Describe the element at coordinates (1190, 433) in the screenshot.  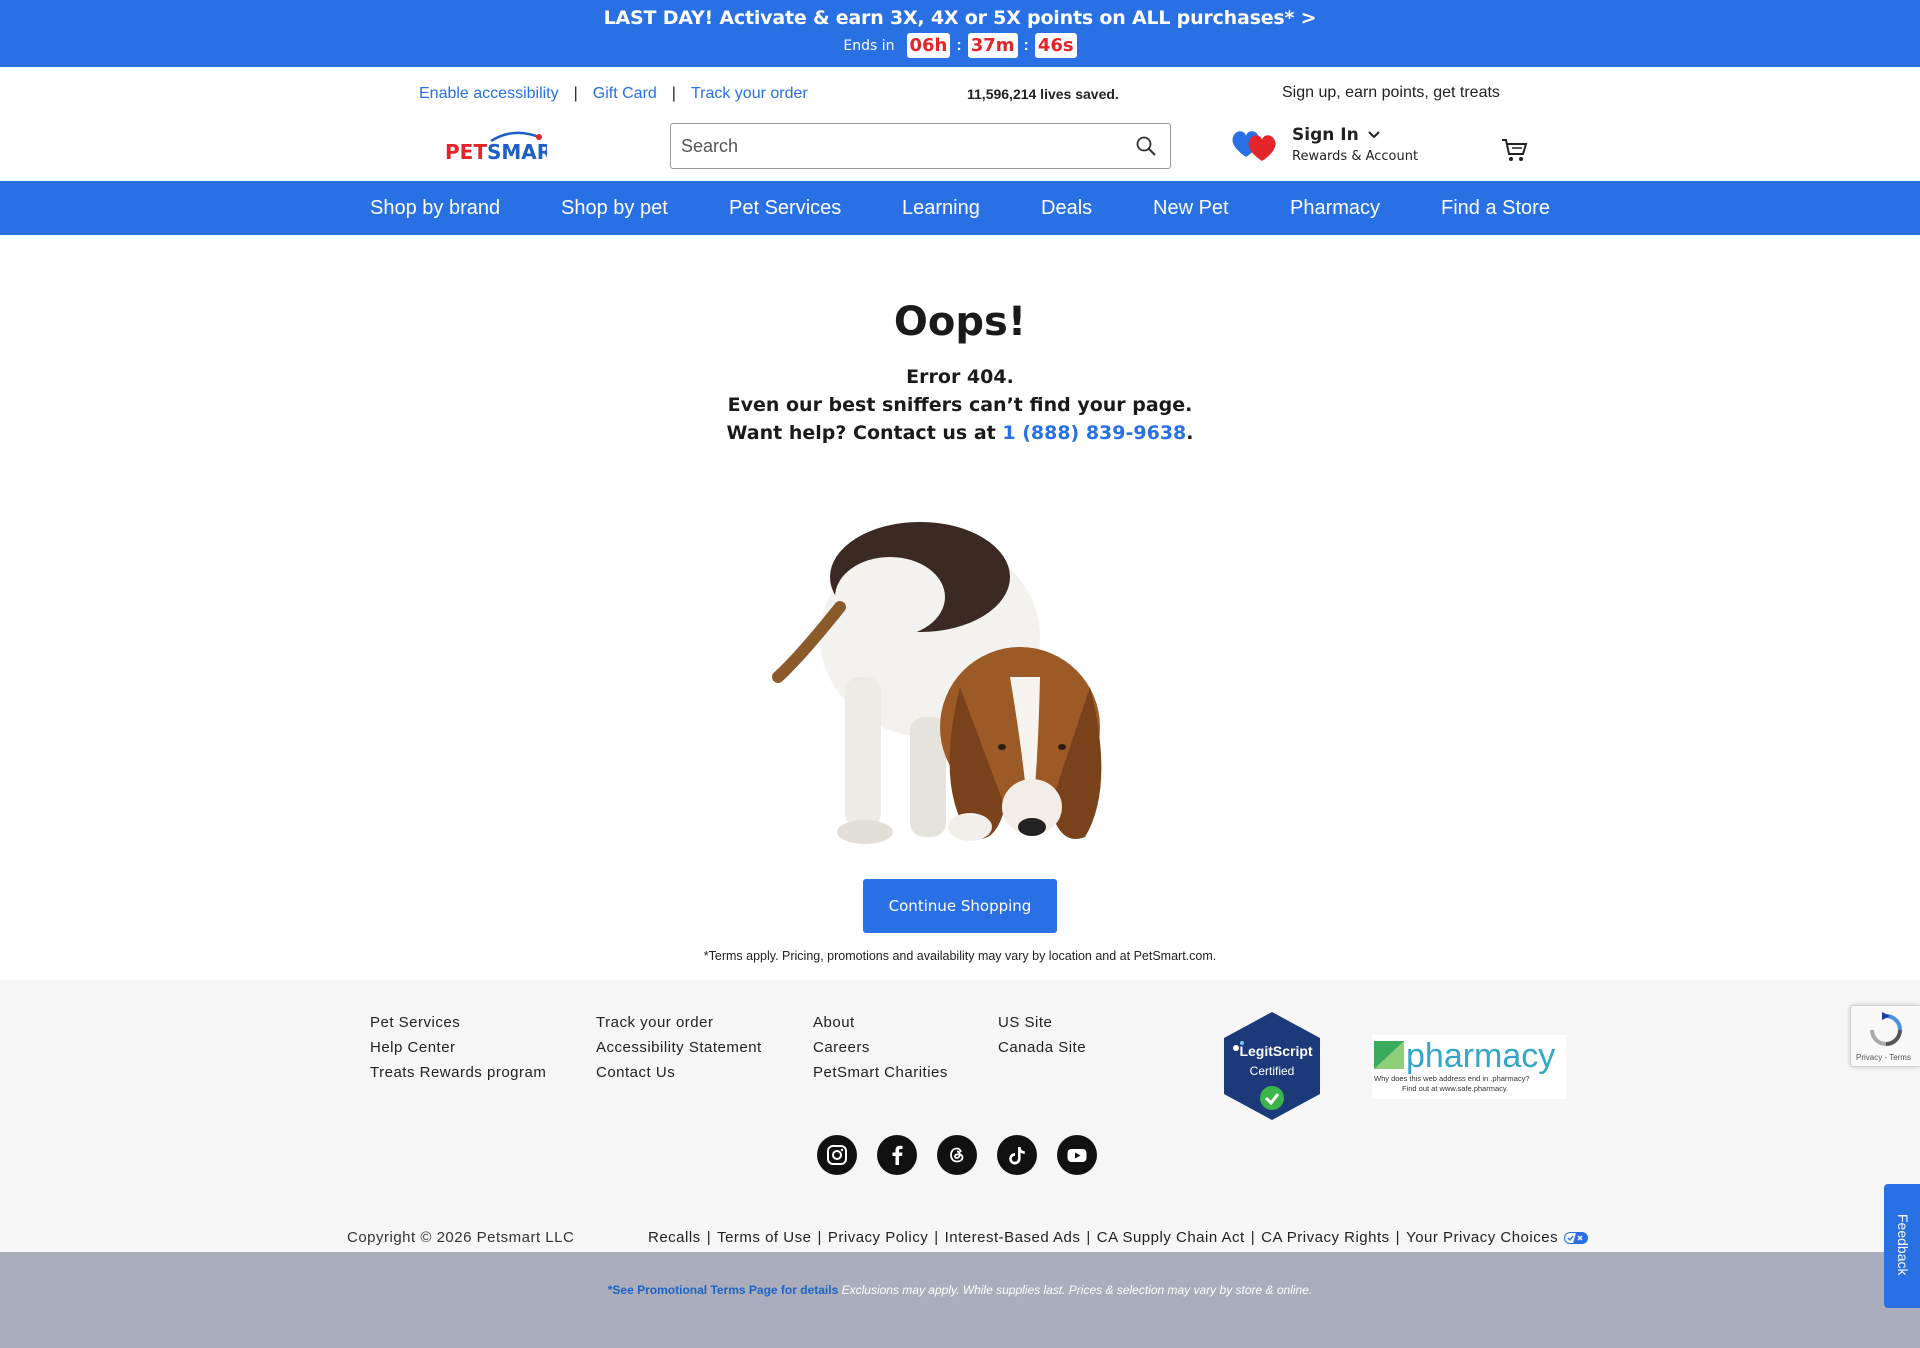
I see `contact-suffix: .` at that location.